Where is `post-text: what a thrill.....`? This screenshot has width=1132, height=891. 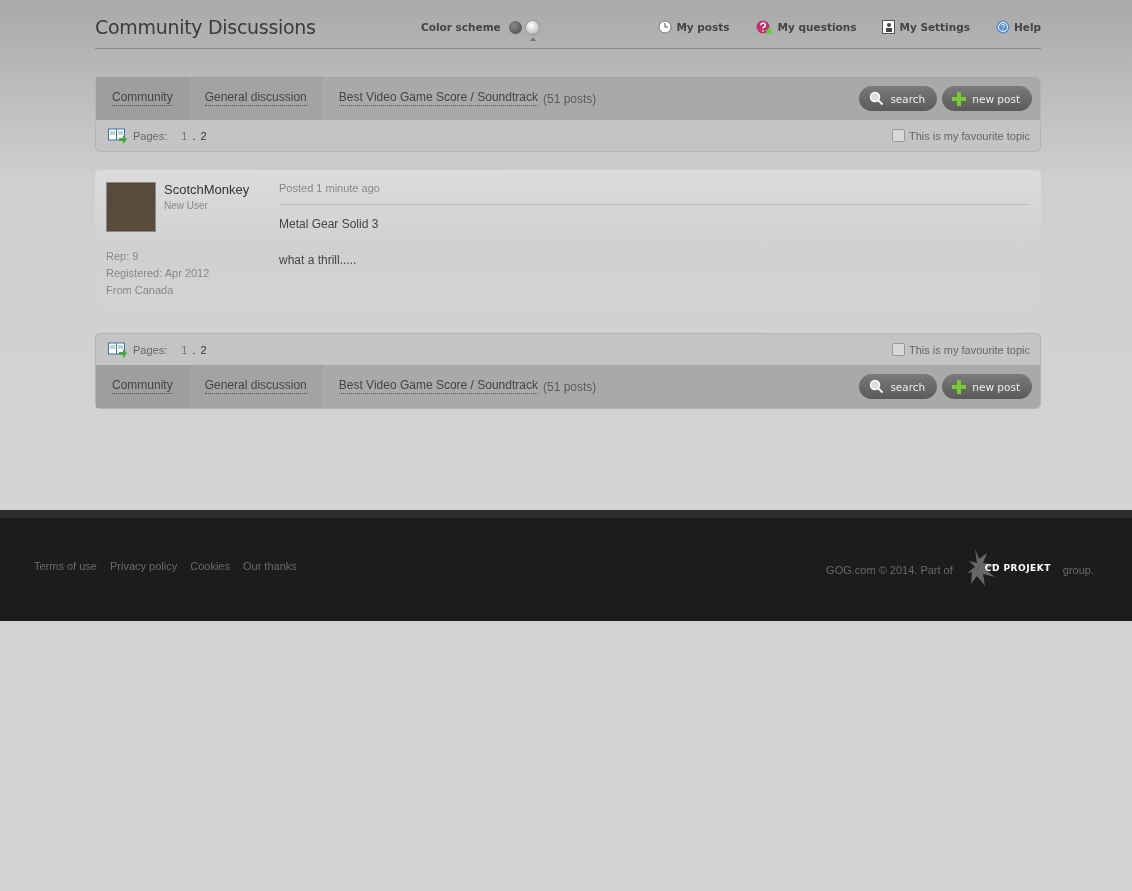 post-text: what a thrill..... is located at coordinates (318, 260).